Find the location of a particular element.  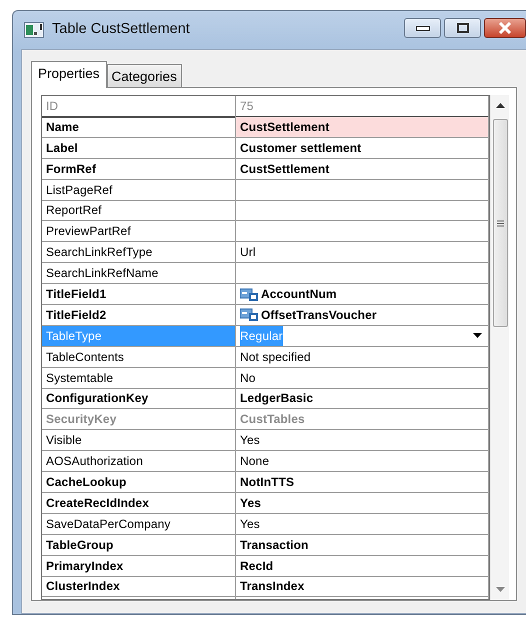

property-name: PrimaryIndex is located at coordinates (139, 566).